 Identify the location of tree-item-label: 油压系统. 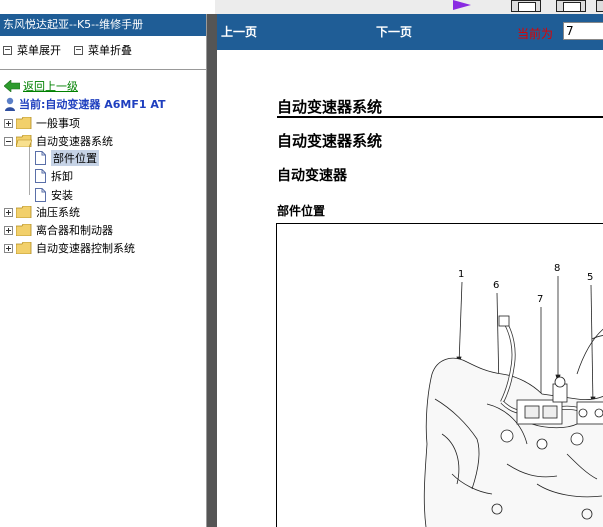
(58, 212).